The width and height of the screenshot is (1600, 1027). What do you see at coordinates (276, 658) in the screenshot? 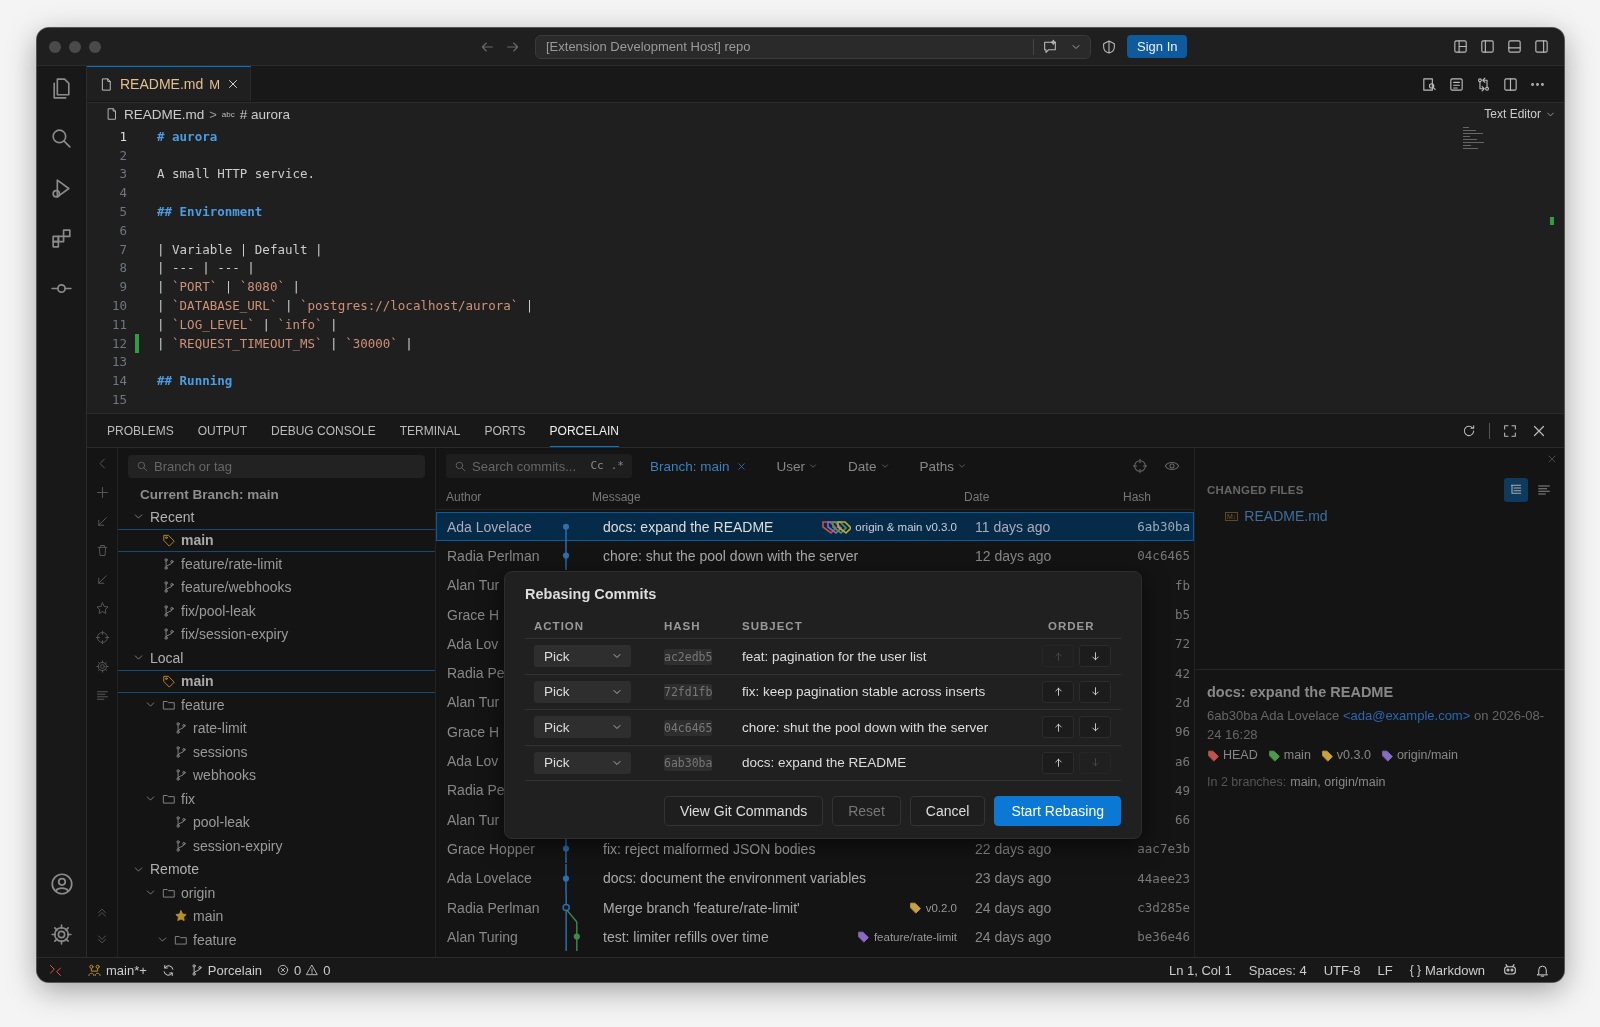
I see `tree-item: Local` at bounding box center [276, 658].